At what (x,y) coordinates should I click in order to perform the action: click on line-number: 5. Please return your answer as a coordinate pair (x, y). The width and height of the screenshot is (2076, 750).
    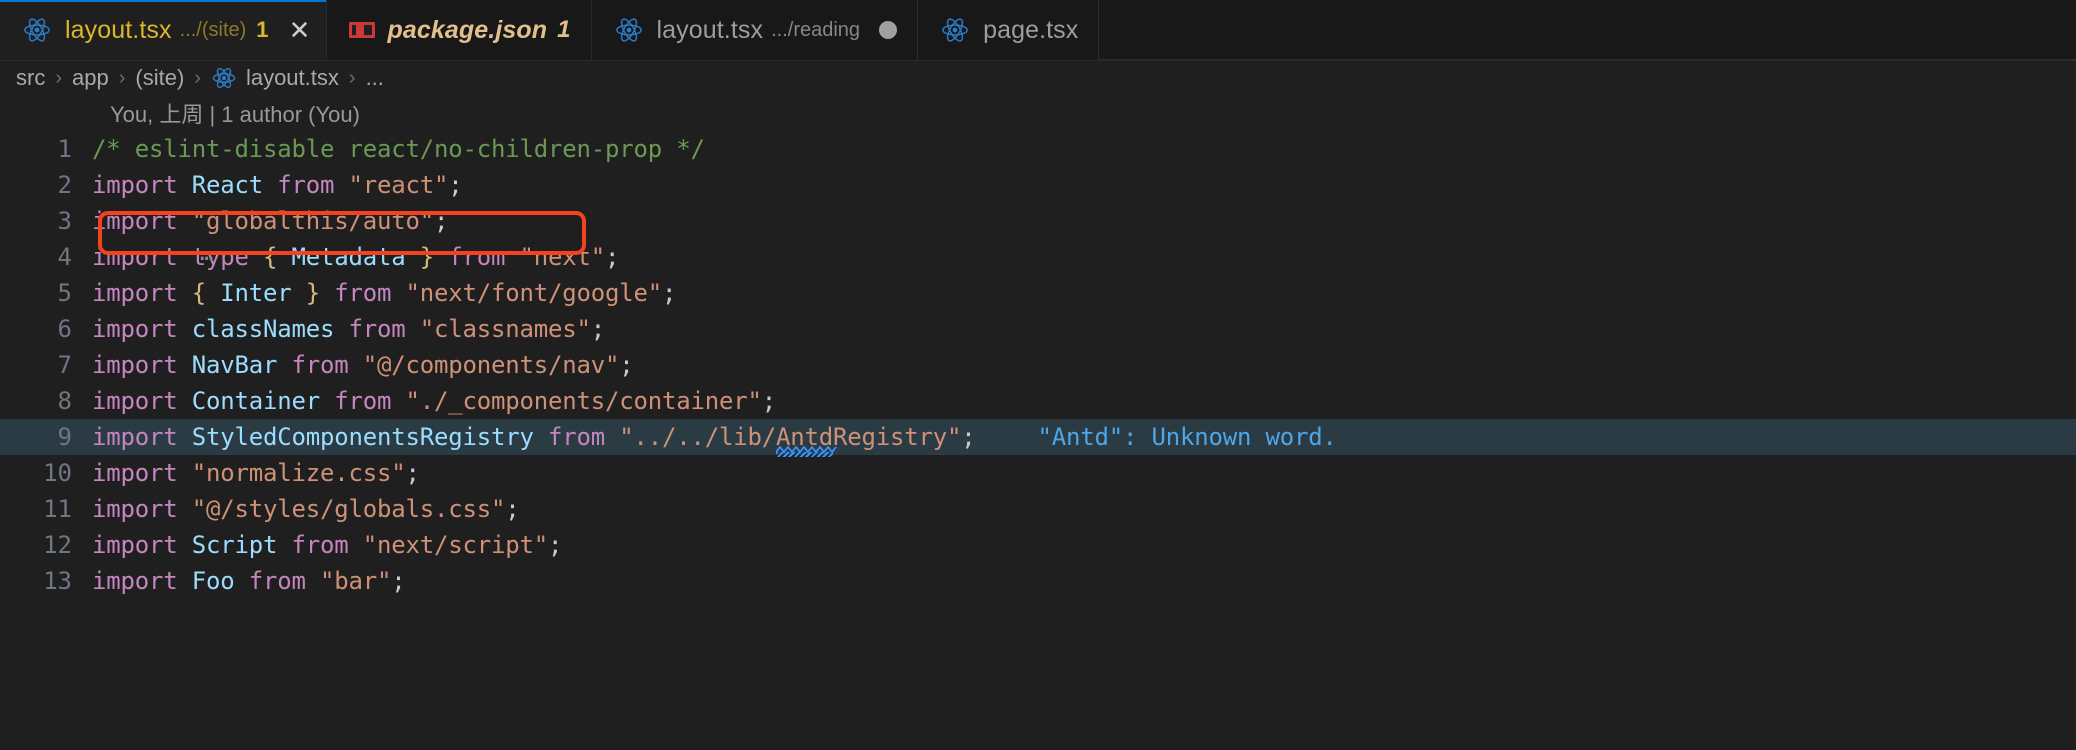
    Looking at the image, I should click on (64, 293).